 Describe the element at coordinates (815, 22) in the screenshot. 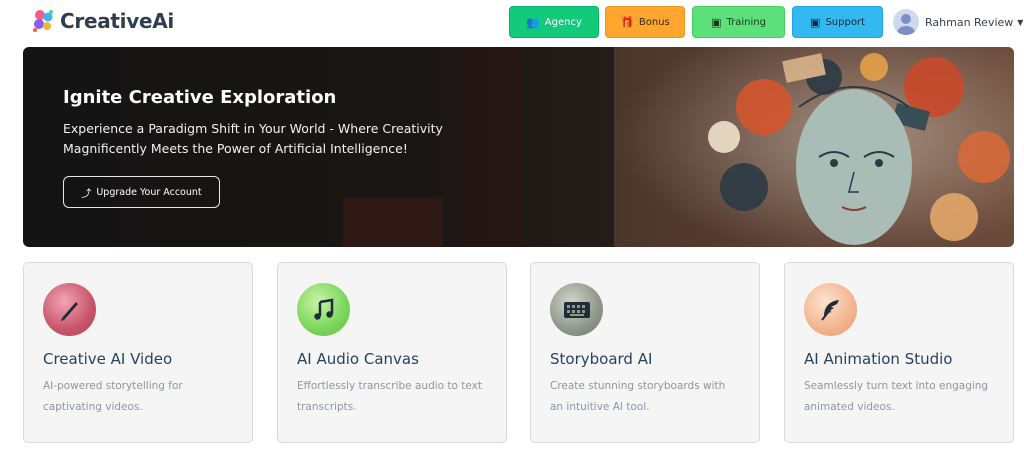

I see `support-icon: ▣` at that location.